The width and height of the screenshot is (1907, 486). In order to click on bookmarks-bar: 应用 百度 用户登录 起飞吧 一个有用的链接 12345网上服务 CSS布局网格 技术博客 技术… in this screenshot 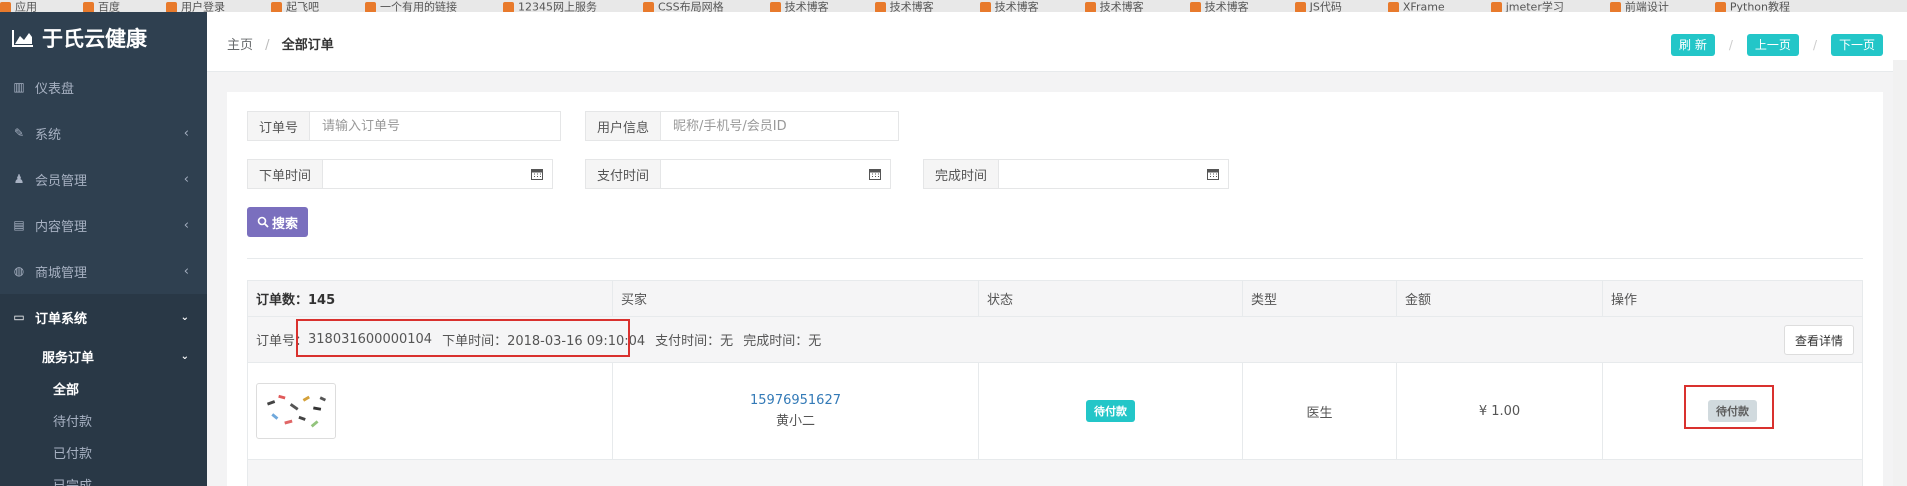, I will do `click(953, 6)`.